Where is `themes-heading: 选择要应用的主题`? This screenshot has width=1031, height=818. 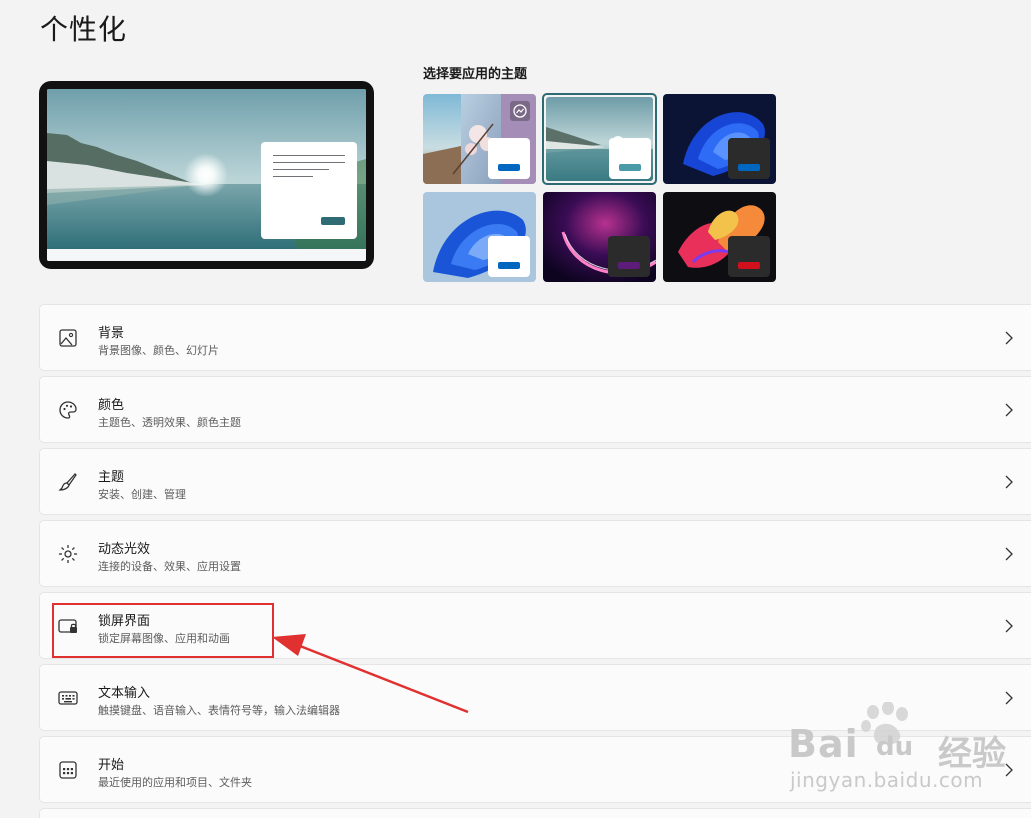 themes-heading: 选择要应用的主题 is located at coordinates (475, 74).